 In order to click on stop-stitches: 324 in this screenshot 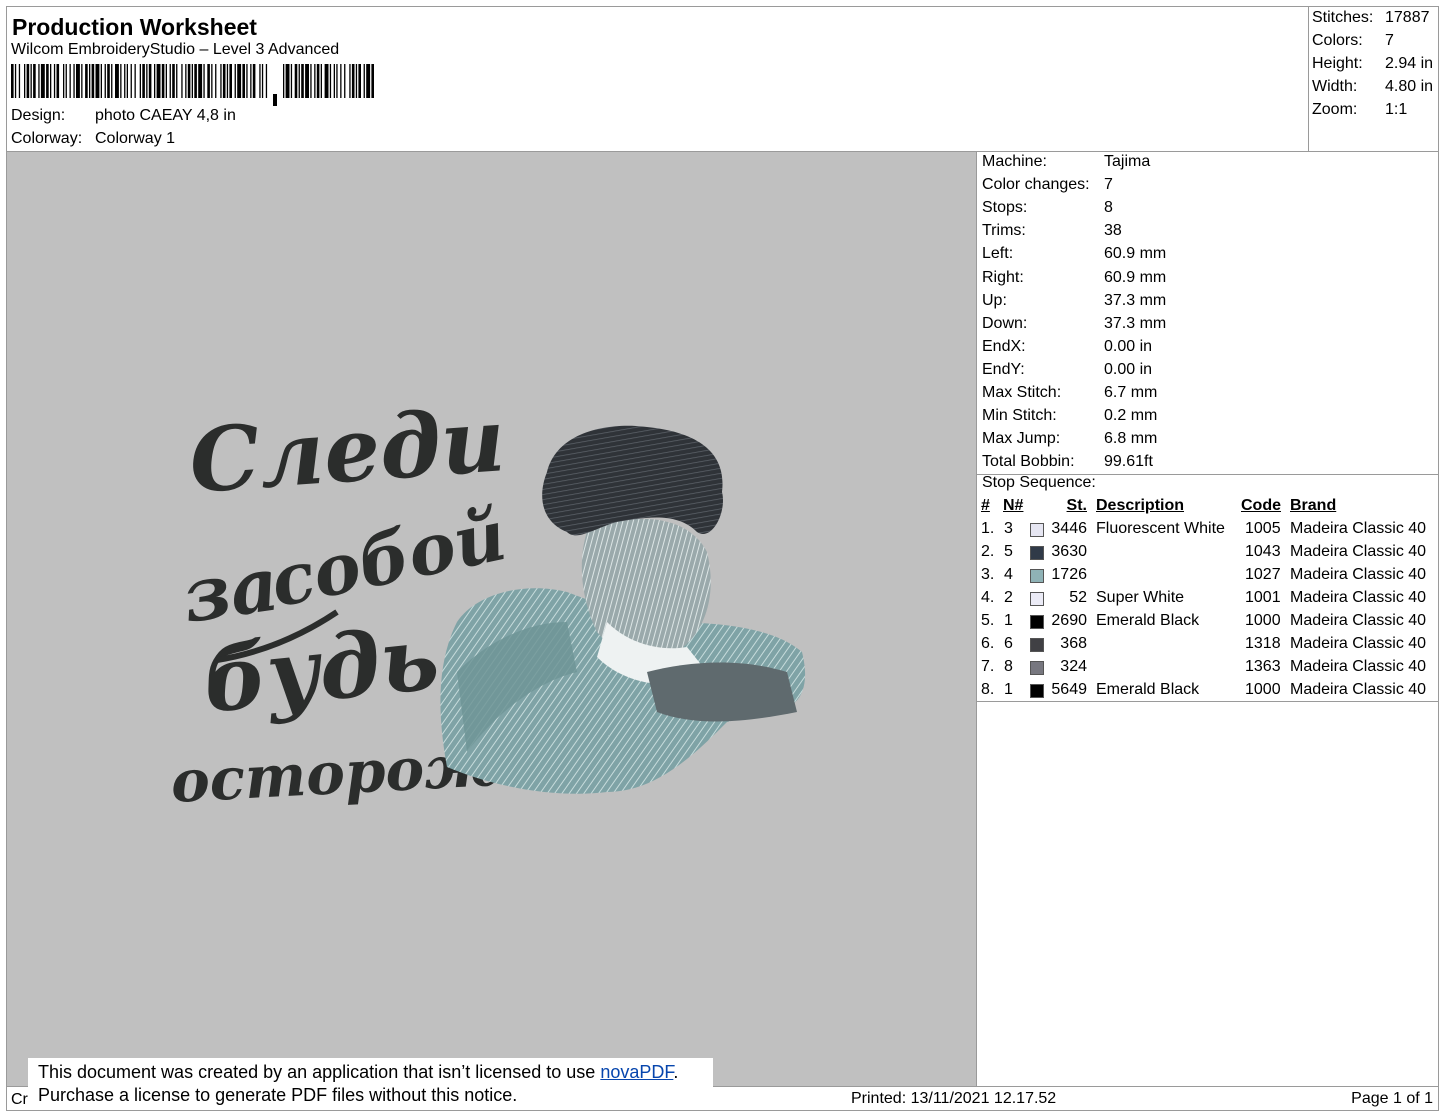, I will do `click(1073, 666)`.